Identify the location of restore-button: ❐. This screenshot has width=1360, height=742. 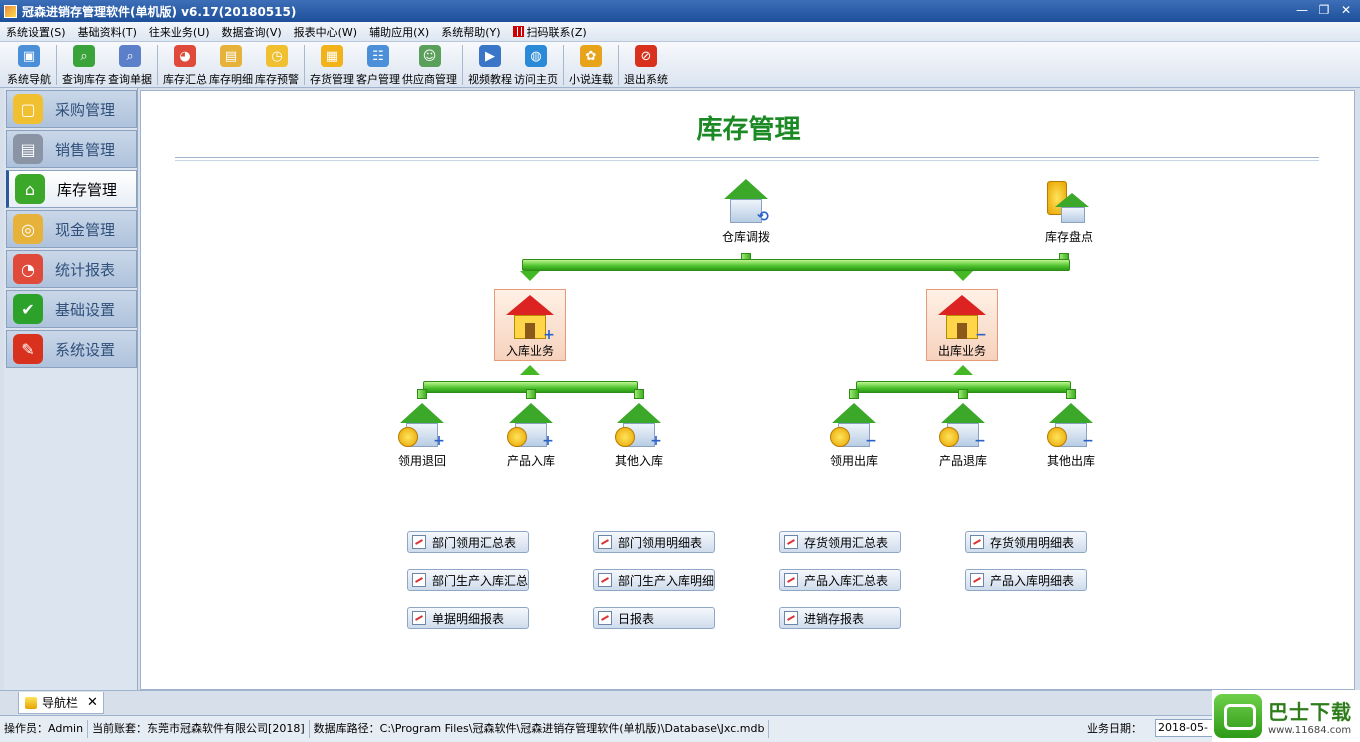
(1324, 10).